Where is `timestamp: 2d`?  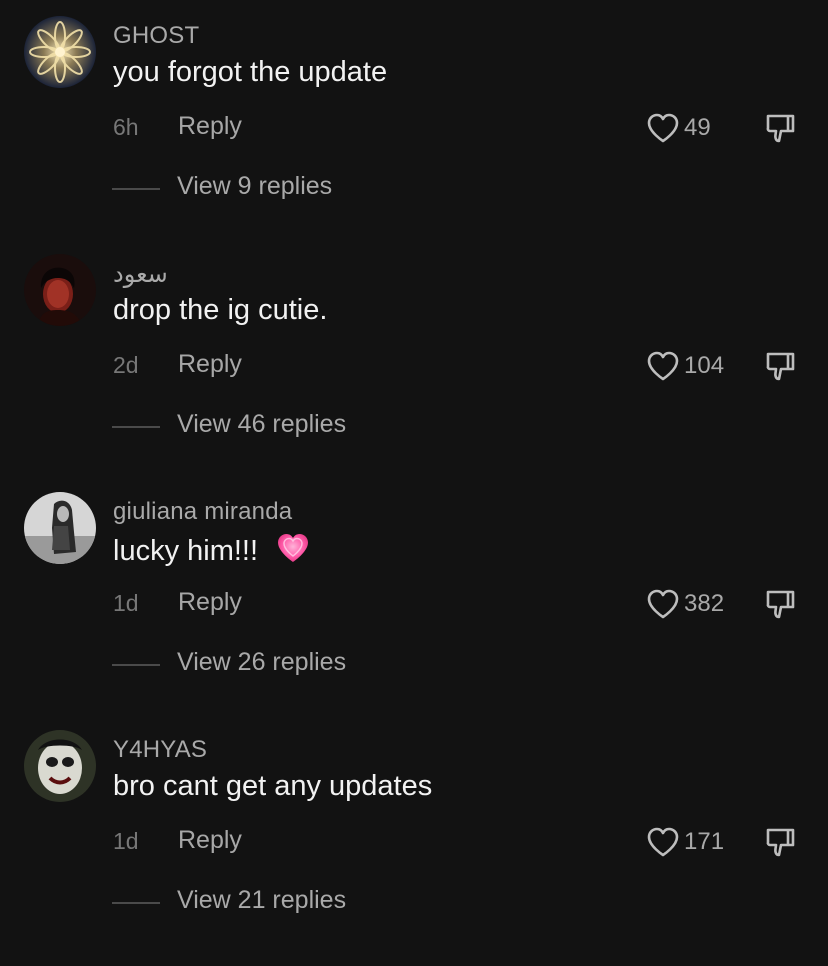
timestamp: 2d is located at coordinates (126, 365).